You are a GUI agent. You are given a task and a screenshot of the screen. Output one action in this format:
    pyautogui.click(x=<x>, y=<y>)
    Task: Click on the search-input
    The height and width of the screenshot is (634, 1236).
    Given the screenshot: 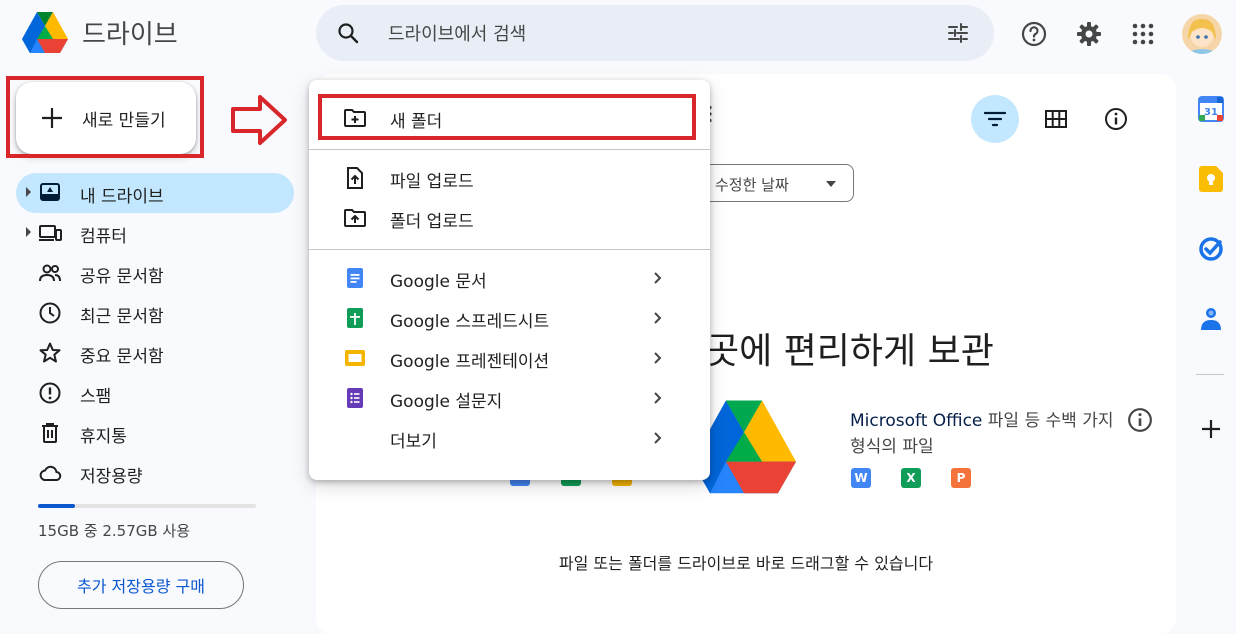 What is the action you would take?
    pyautogui.click(x=648, y=34)
    